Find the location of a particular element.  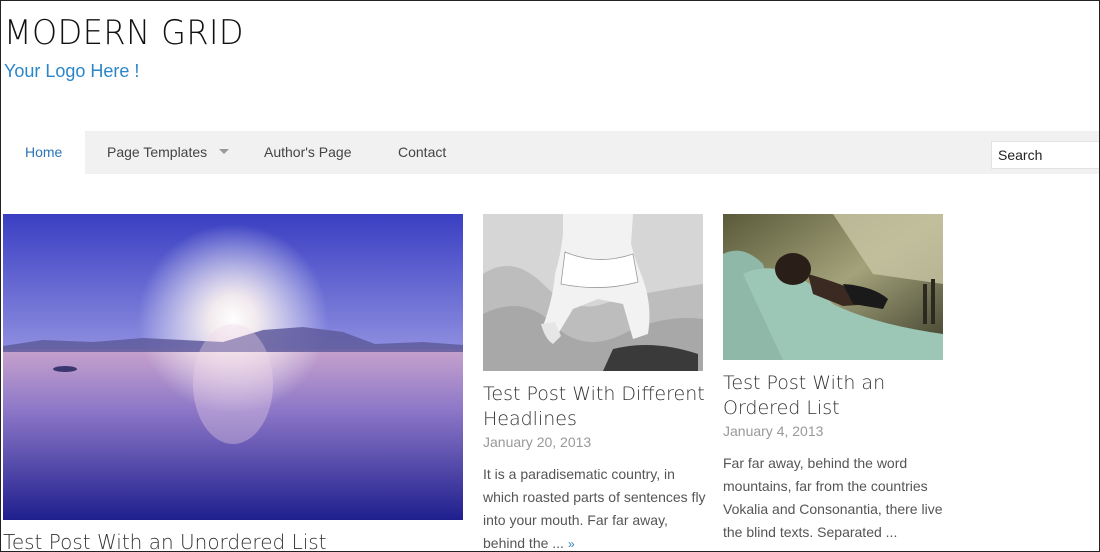

site-title: MODERN GRID is located at coordinates (124, 33).